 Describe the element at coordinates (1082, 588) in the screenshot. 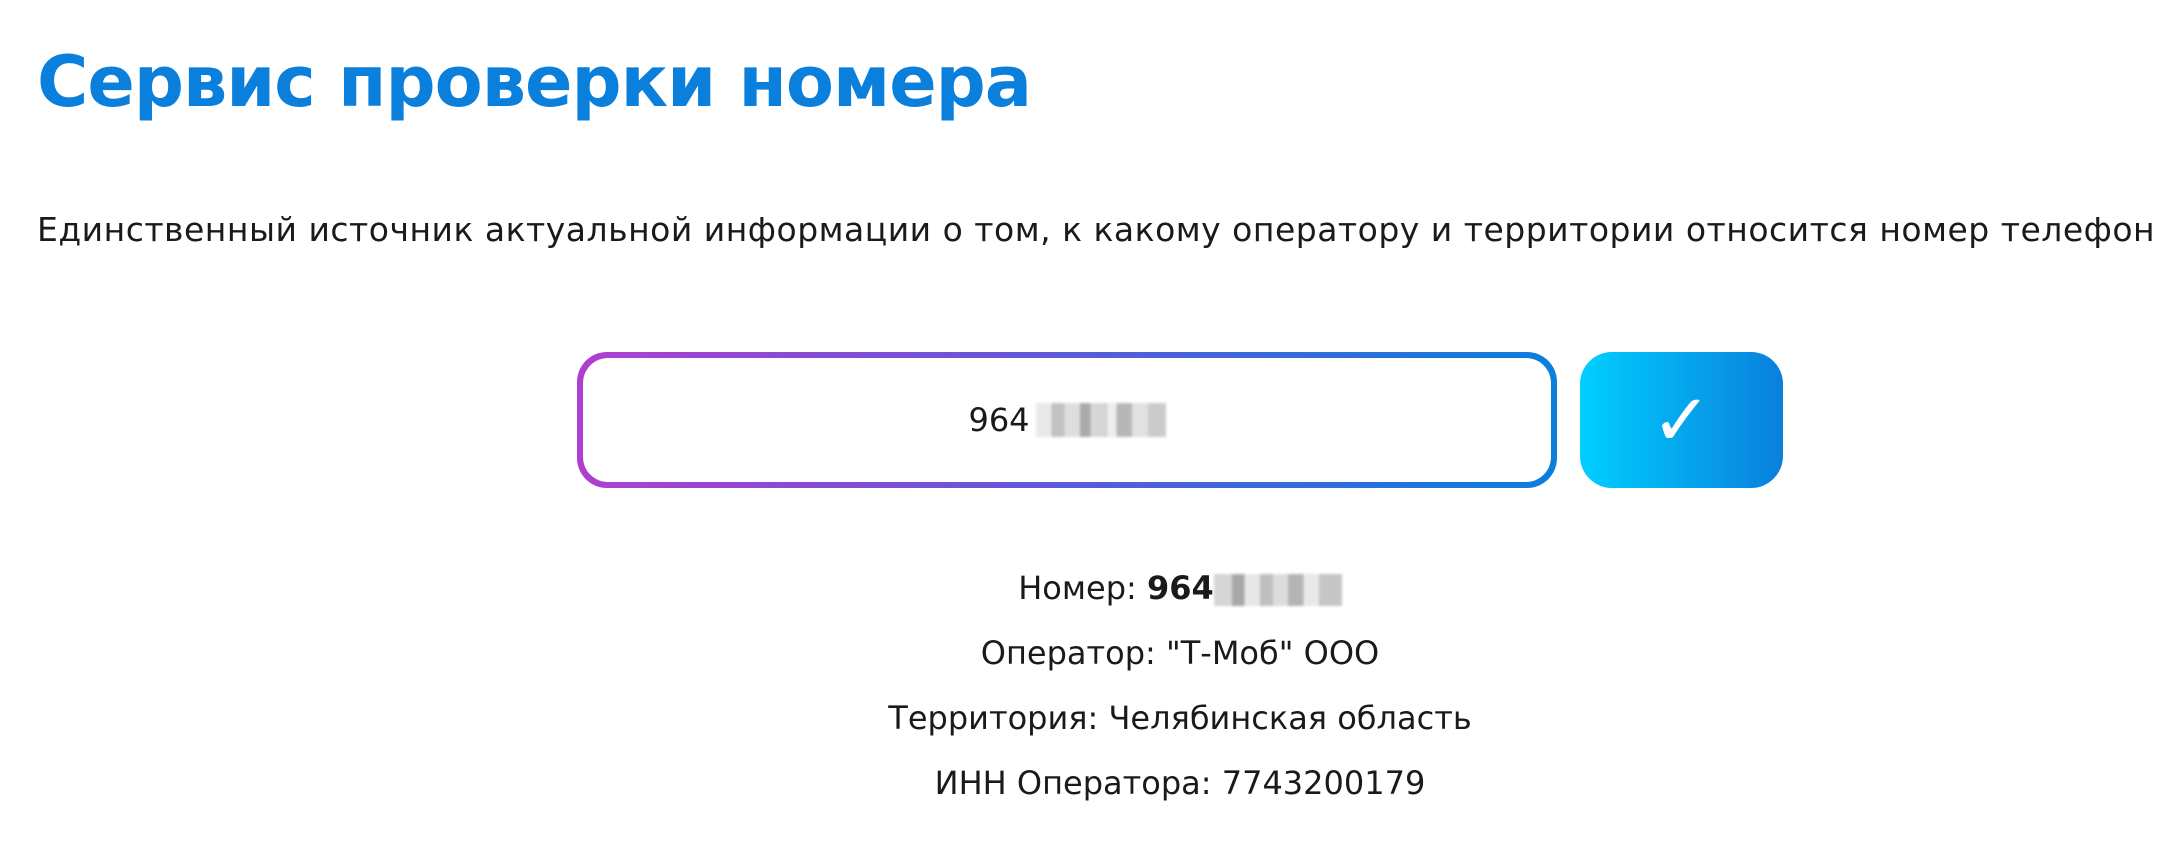

I see `result-number-label: Номер:` at that location.